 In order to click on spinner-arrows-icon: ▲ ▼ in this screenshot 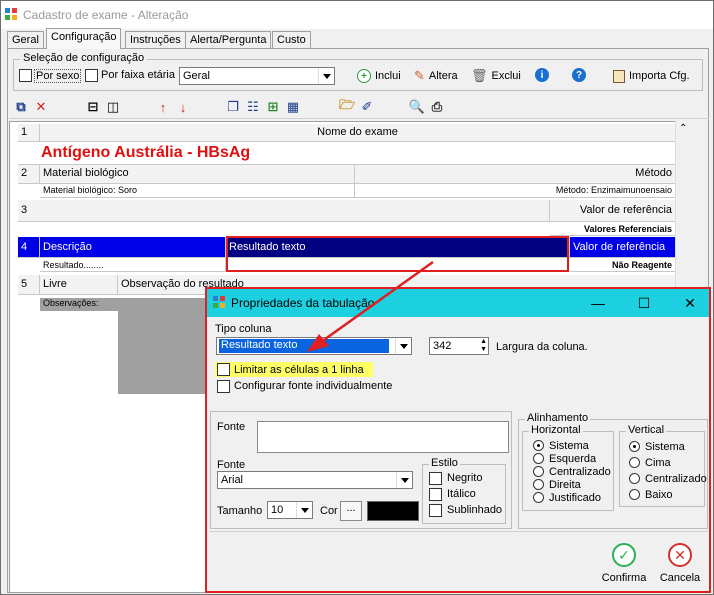, I will do `click(483, 346)`.